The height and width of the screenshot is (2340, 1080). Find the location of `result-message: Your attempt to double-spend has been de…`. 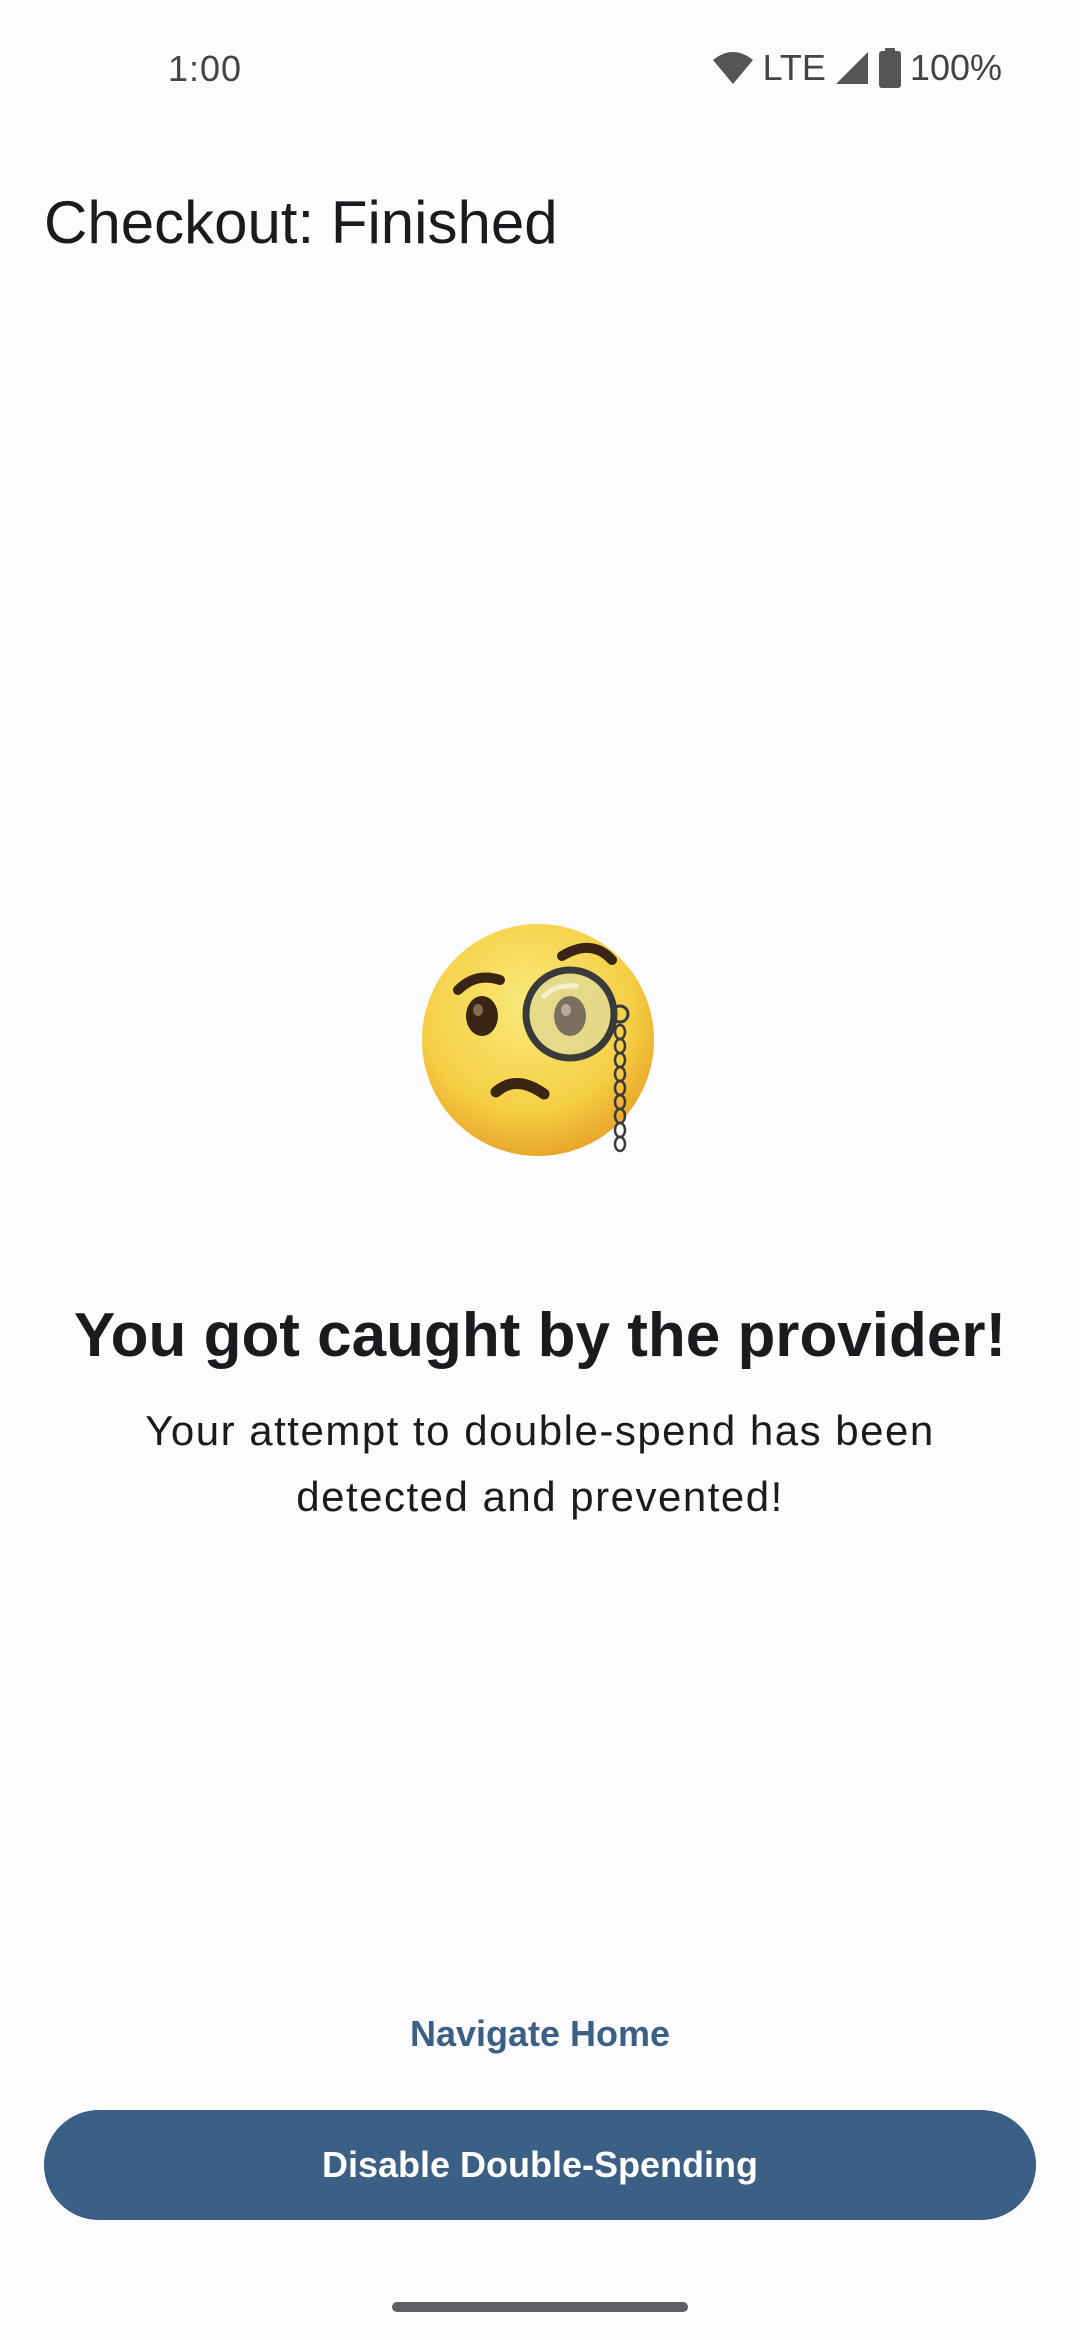

result-message: Your attempt to double-spend has been de… is located at coordinates (540, 1463).